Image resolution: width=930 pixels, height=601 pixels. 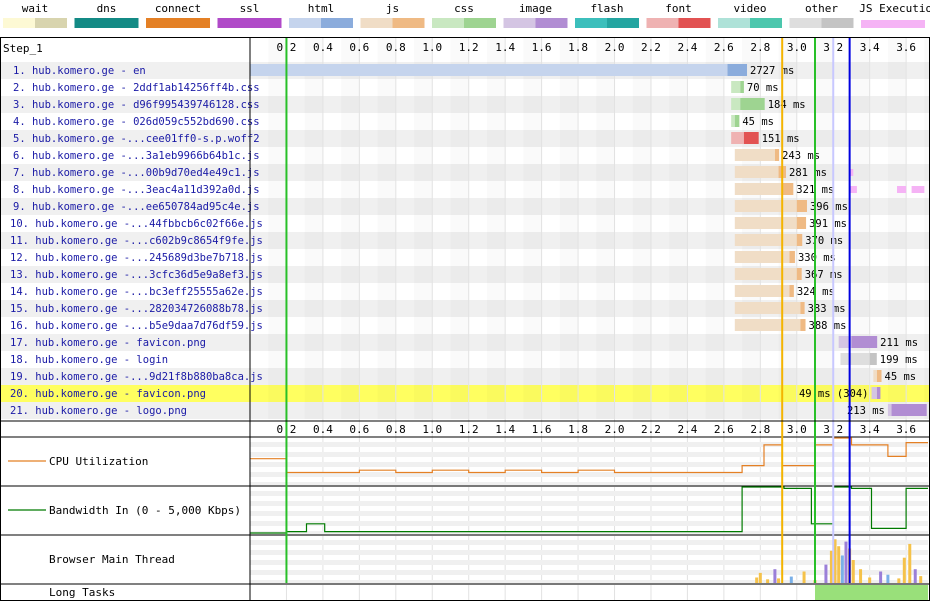 What do you see at coordinates (112, 559) in the screenshot?
I see `main-thread-label: Browser Main Thread` at bounding box center [112, 559].